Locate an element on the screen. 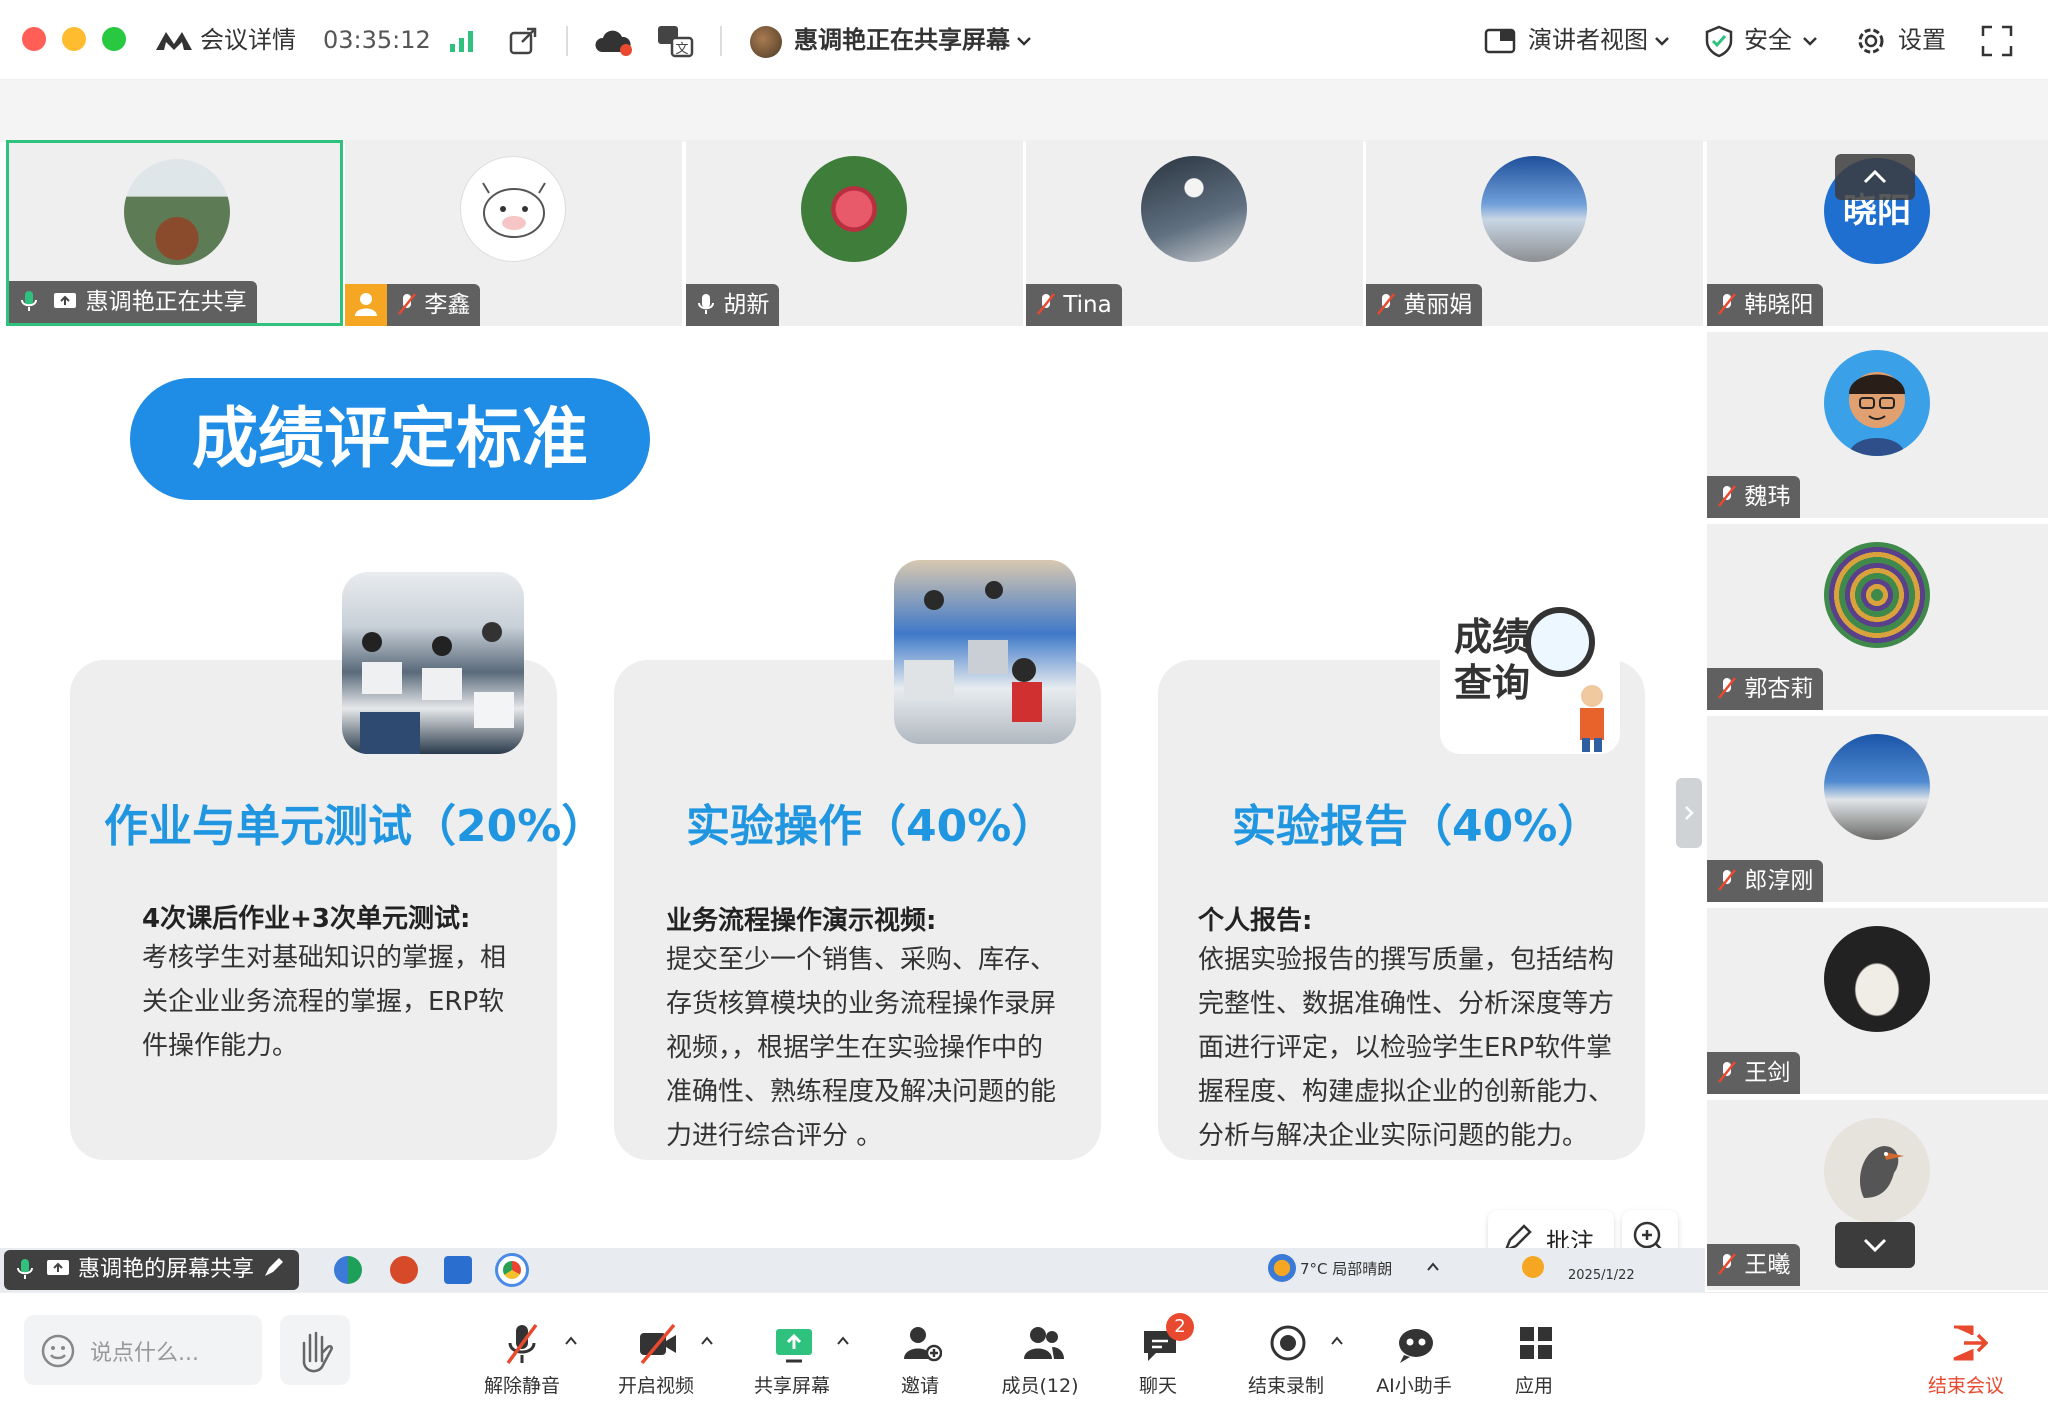 This screenshot has width=2048, height=1412. participant-name-tag: 胡新 is located at coordinates (733, 305).